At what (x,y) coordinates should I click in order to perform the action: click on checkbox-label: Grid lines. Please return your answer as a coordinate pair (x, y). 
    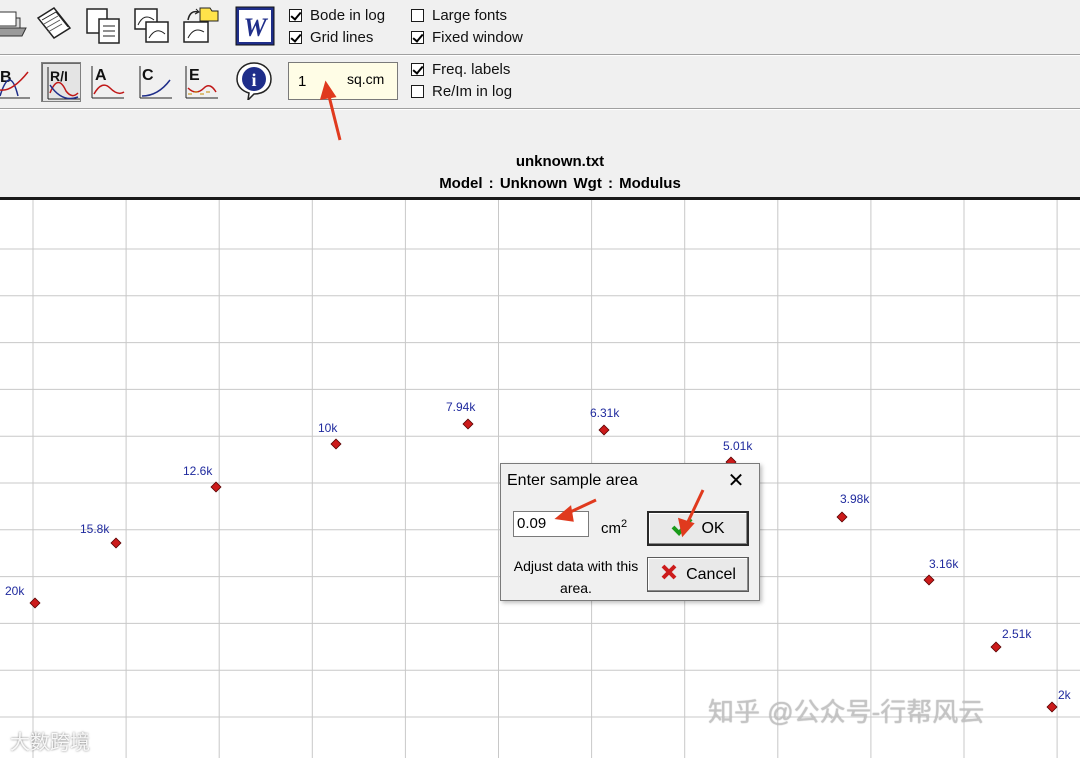
    Looking at the image, I should click on (342, 37).